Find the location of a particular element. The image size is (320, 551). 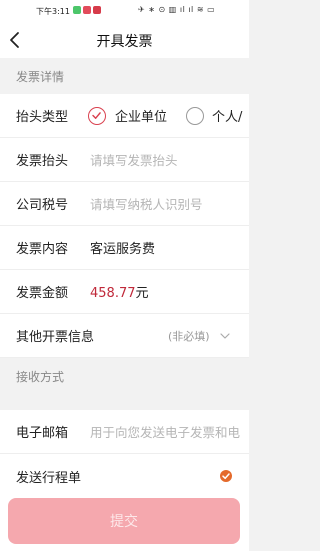

invoice-amount-label: 发票金额 is located at coordinates (42, 293).